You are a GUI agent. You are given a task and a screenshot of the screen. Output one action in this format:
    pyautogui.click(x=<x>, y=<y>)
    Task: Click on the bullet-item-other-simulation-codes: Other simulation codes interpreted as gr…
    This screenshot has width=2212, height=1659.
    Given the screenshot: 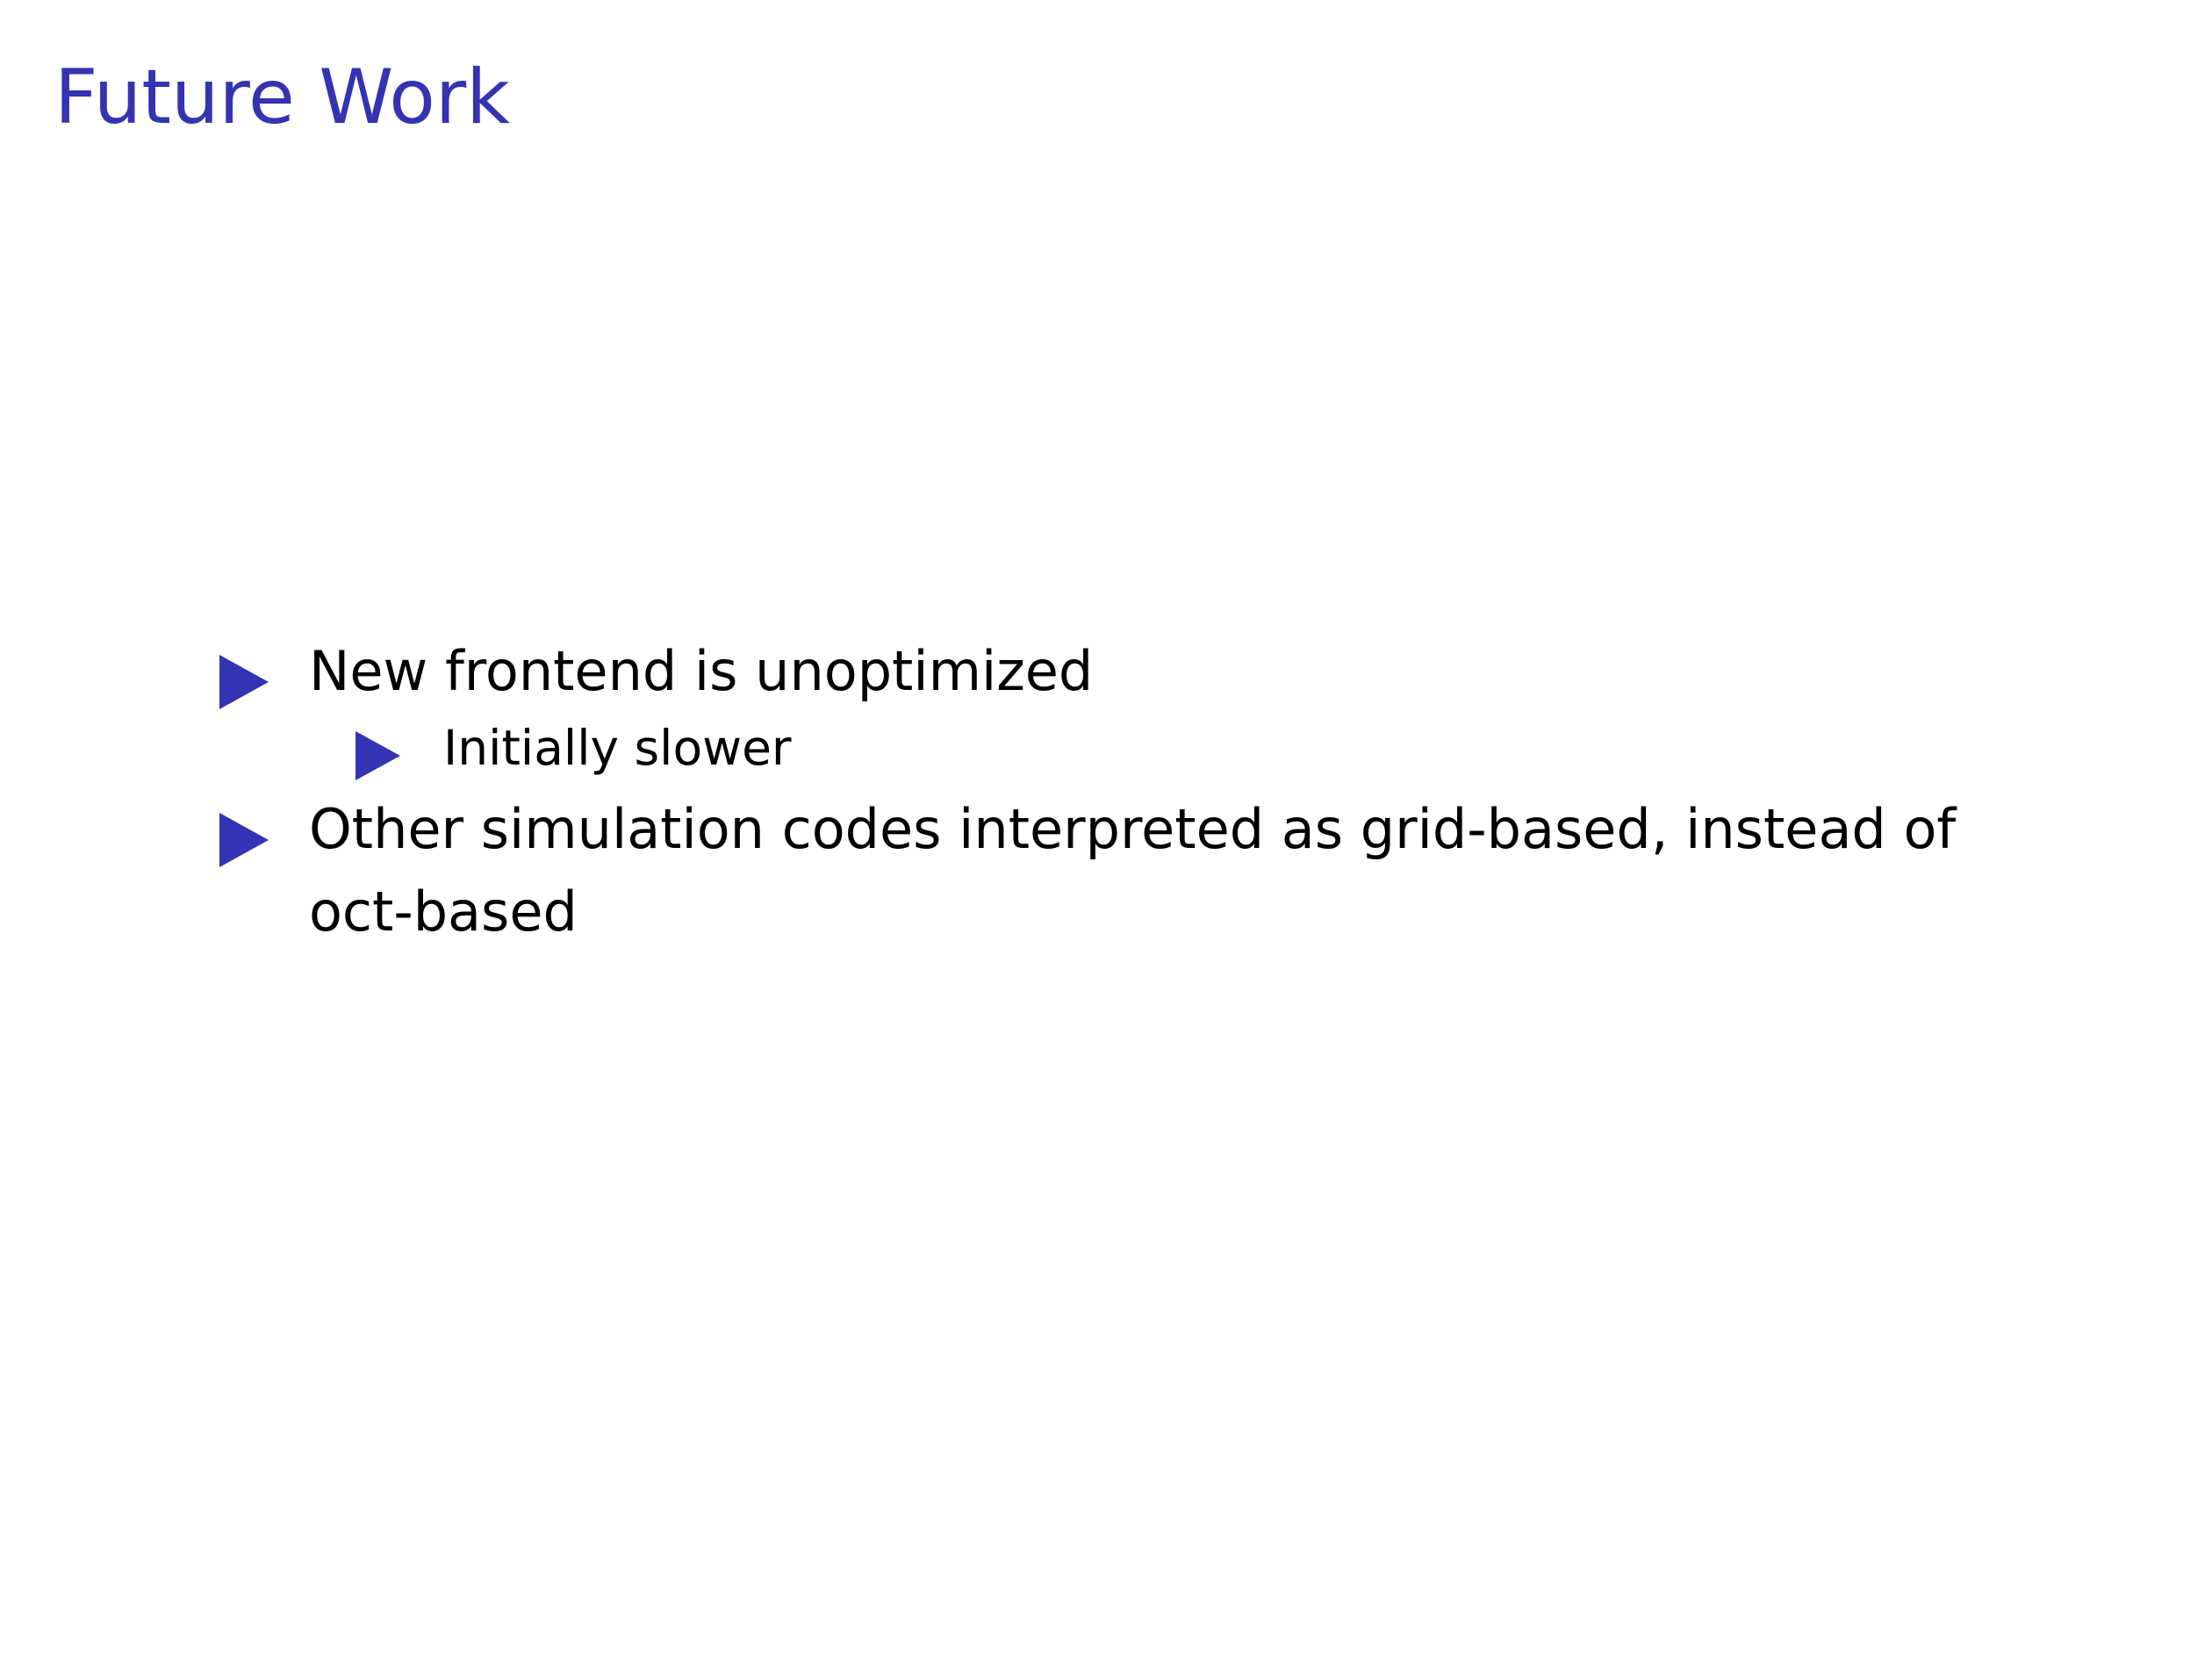 What is the action you would take?
    pyautogui.click(x=1124, y=870)
    